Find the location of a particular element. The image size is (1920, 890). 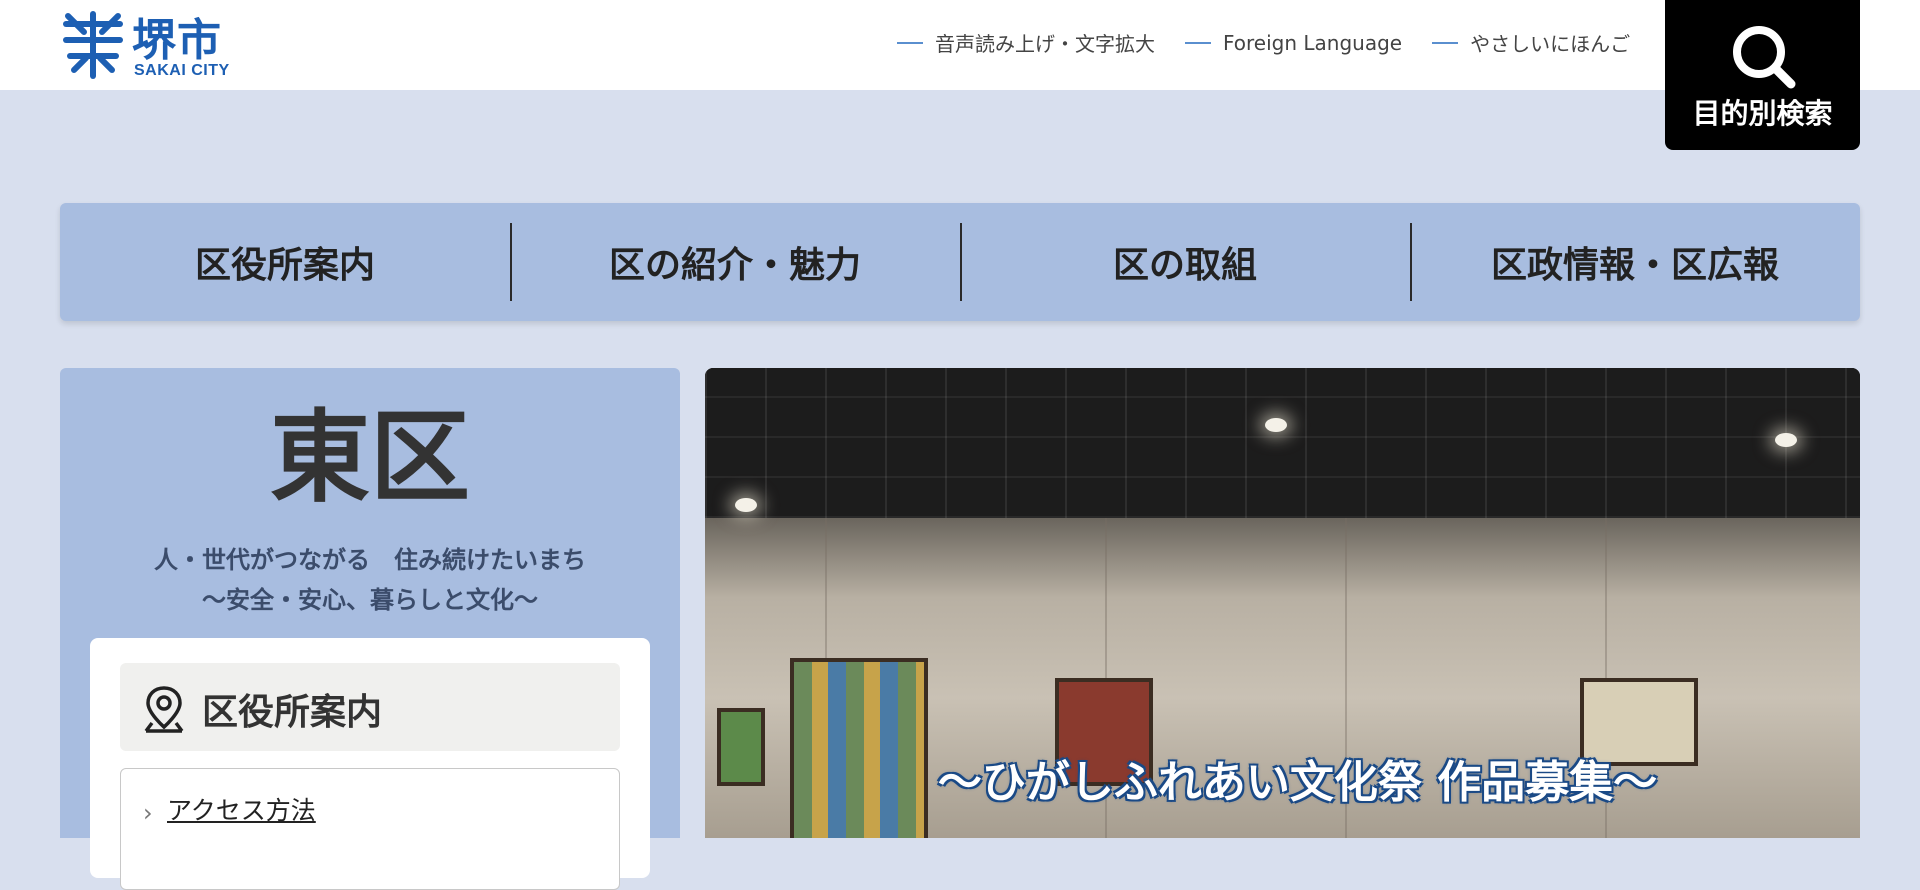

city-emblem-icon is located at coordinates (93, 45).